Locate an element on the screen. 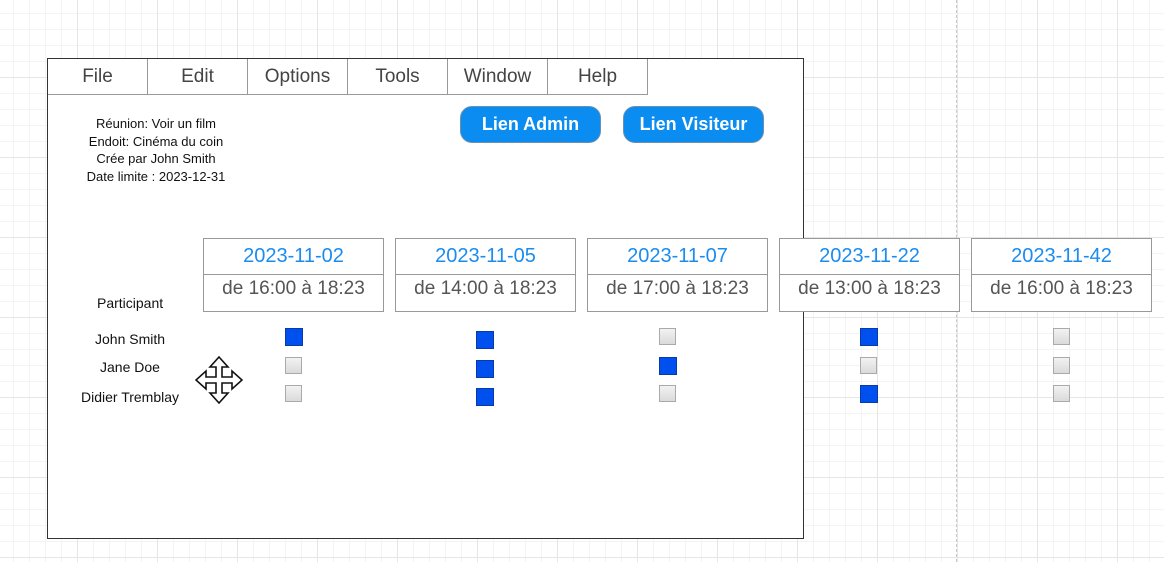 The image size is (1164, 562). menu-help: Help is located at coordinates (598, 77).